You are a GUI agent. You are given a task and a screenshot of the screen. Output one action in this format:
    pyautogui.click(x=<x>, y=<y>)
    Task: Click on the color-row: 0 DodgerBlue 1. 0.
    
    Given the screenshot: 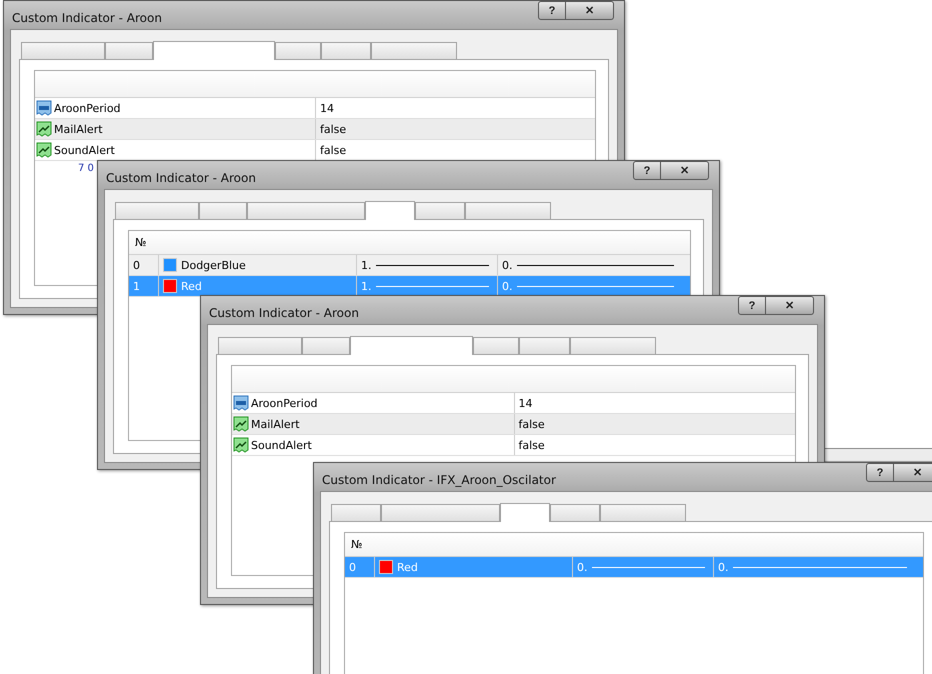 What is the action you would take?
    pyautogui.click(x=409, y=265)
    